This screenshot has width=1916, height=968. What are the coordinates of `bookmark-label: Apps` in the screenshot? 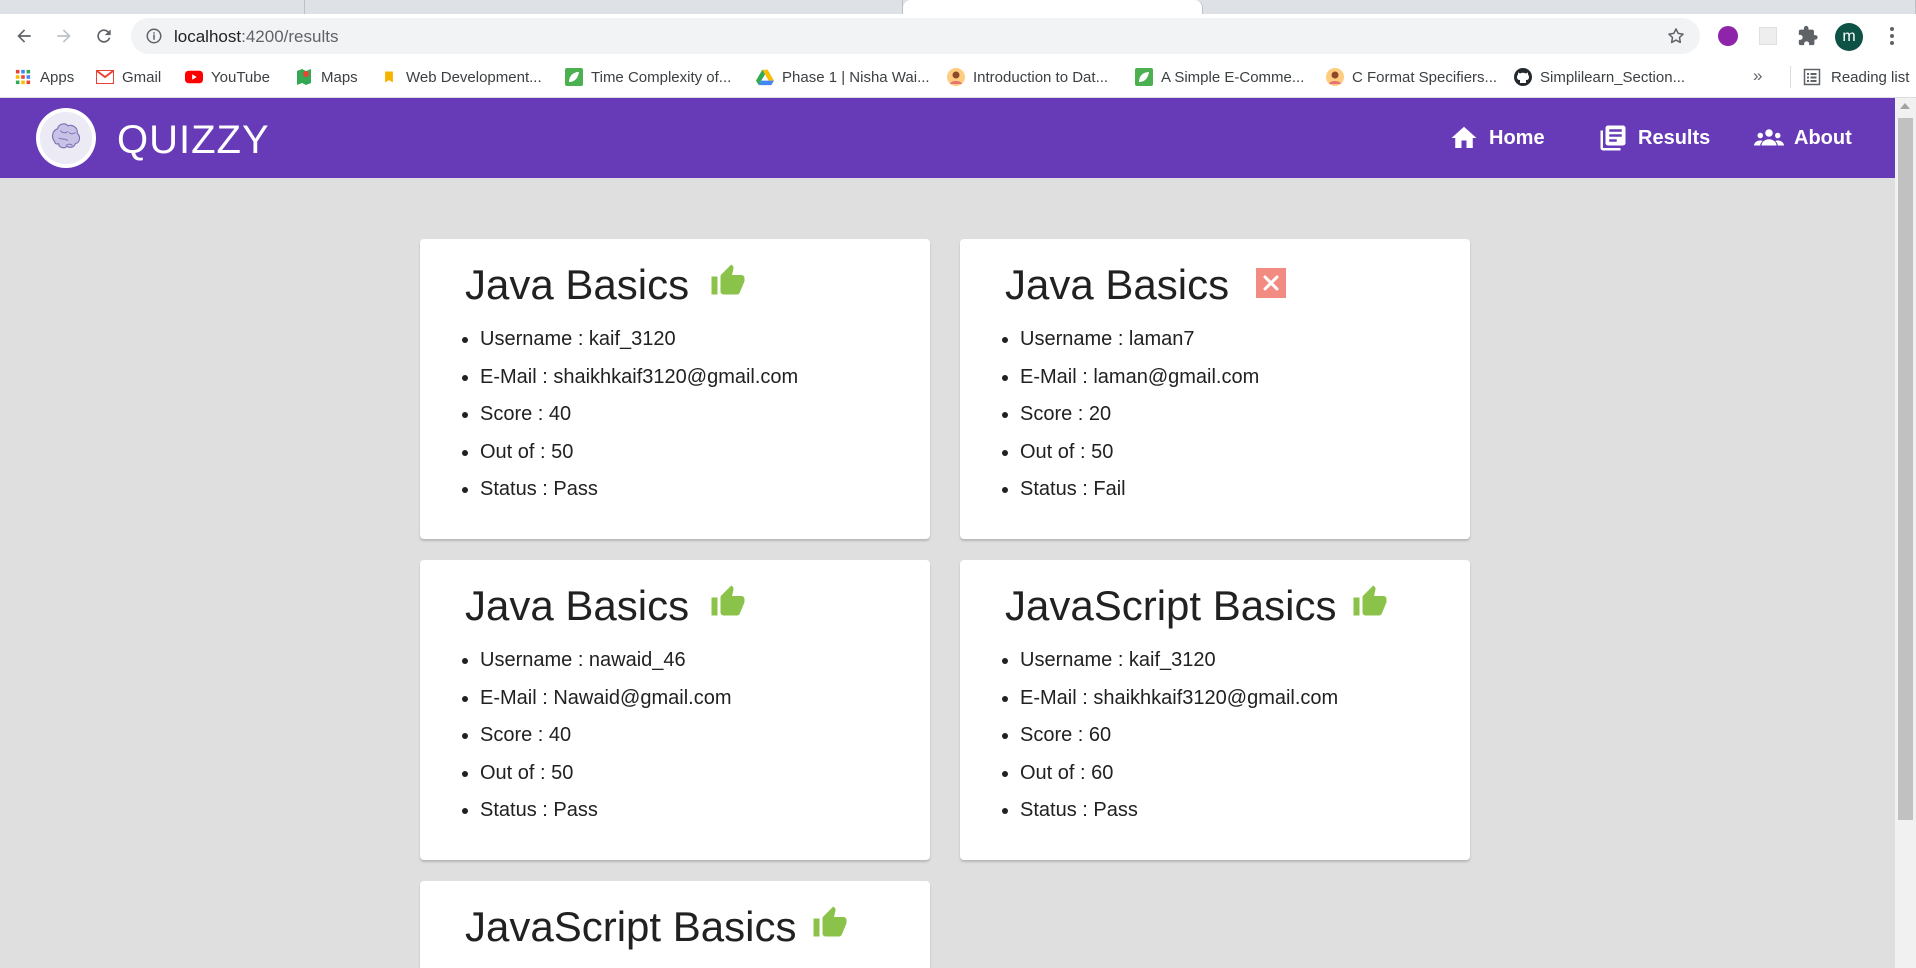 It's located at (57, 77).